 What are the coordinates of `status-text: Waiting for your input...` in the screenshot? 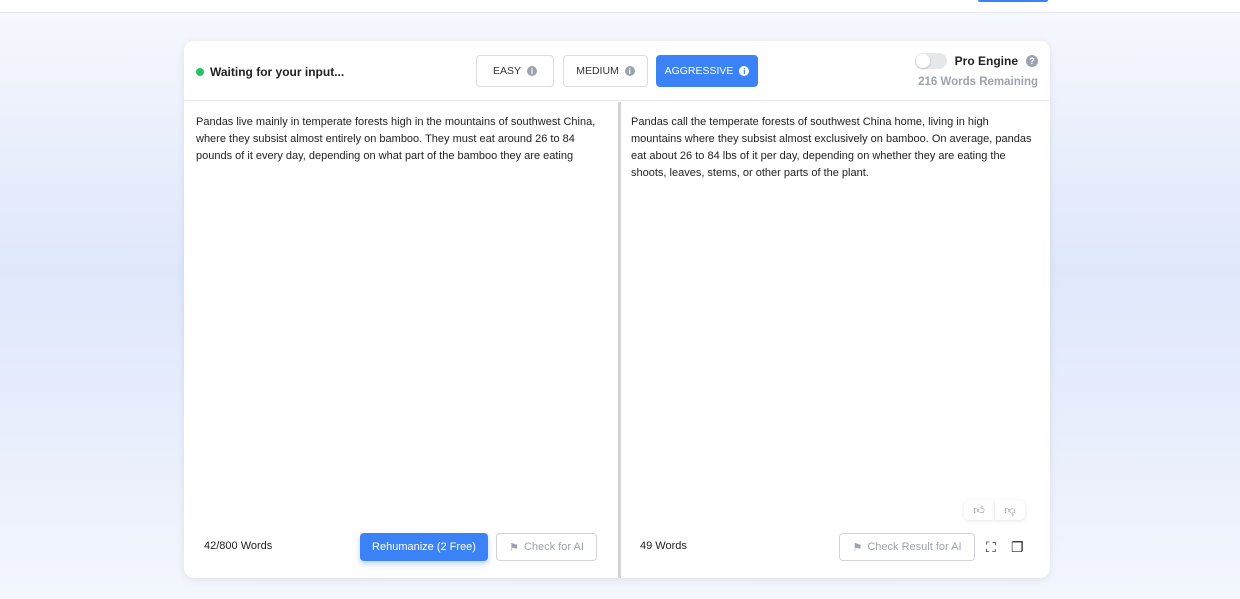 It's located at (277, 72).